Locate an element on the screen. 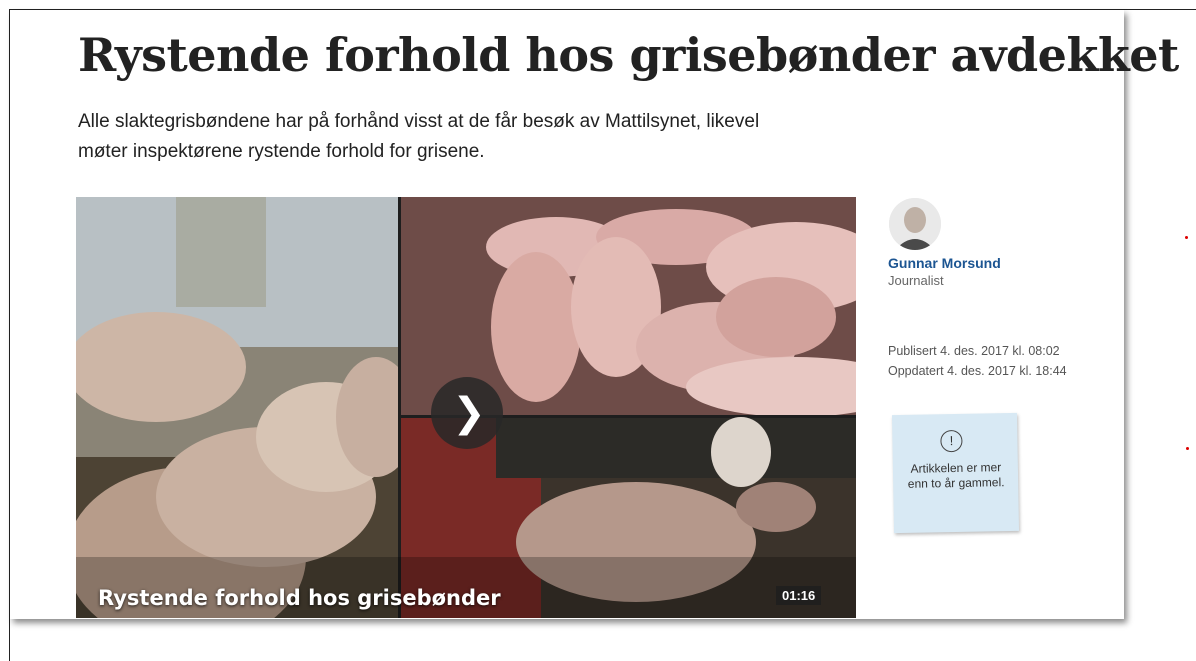  author-avatar is located at coordinates (915, 224).